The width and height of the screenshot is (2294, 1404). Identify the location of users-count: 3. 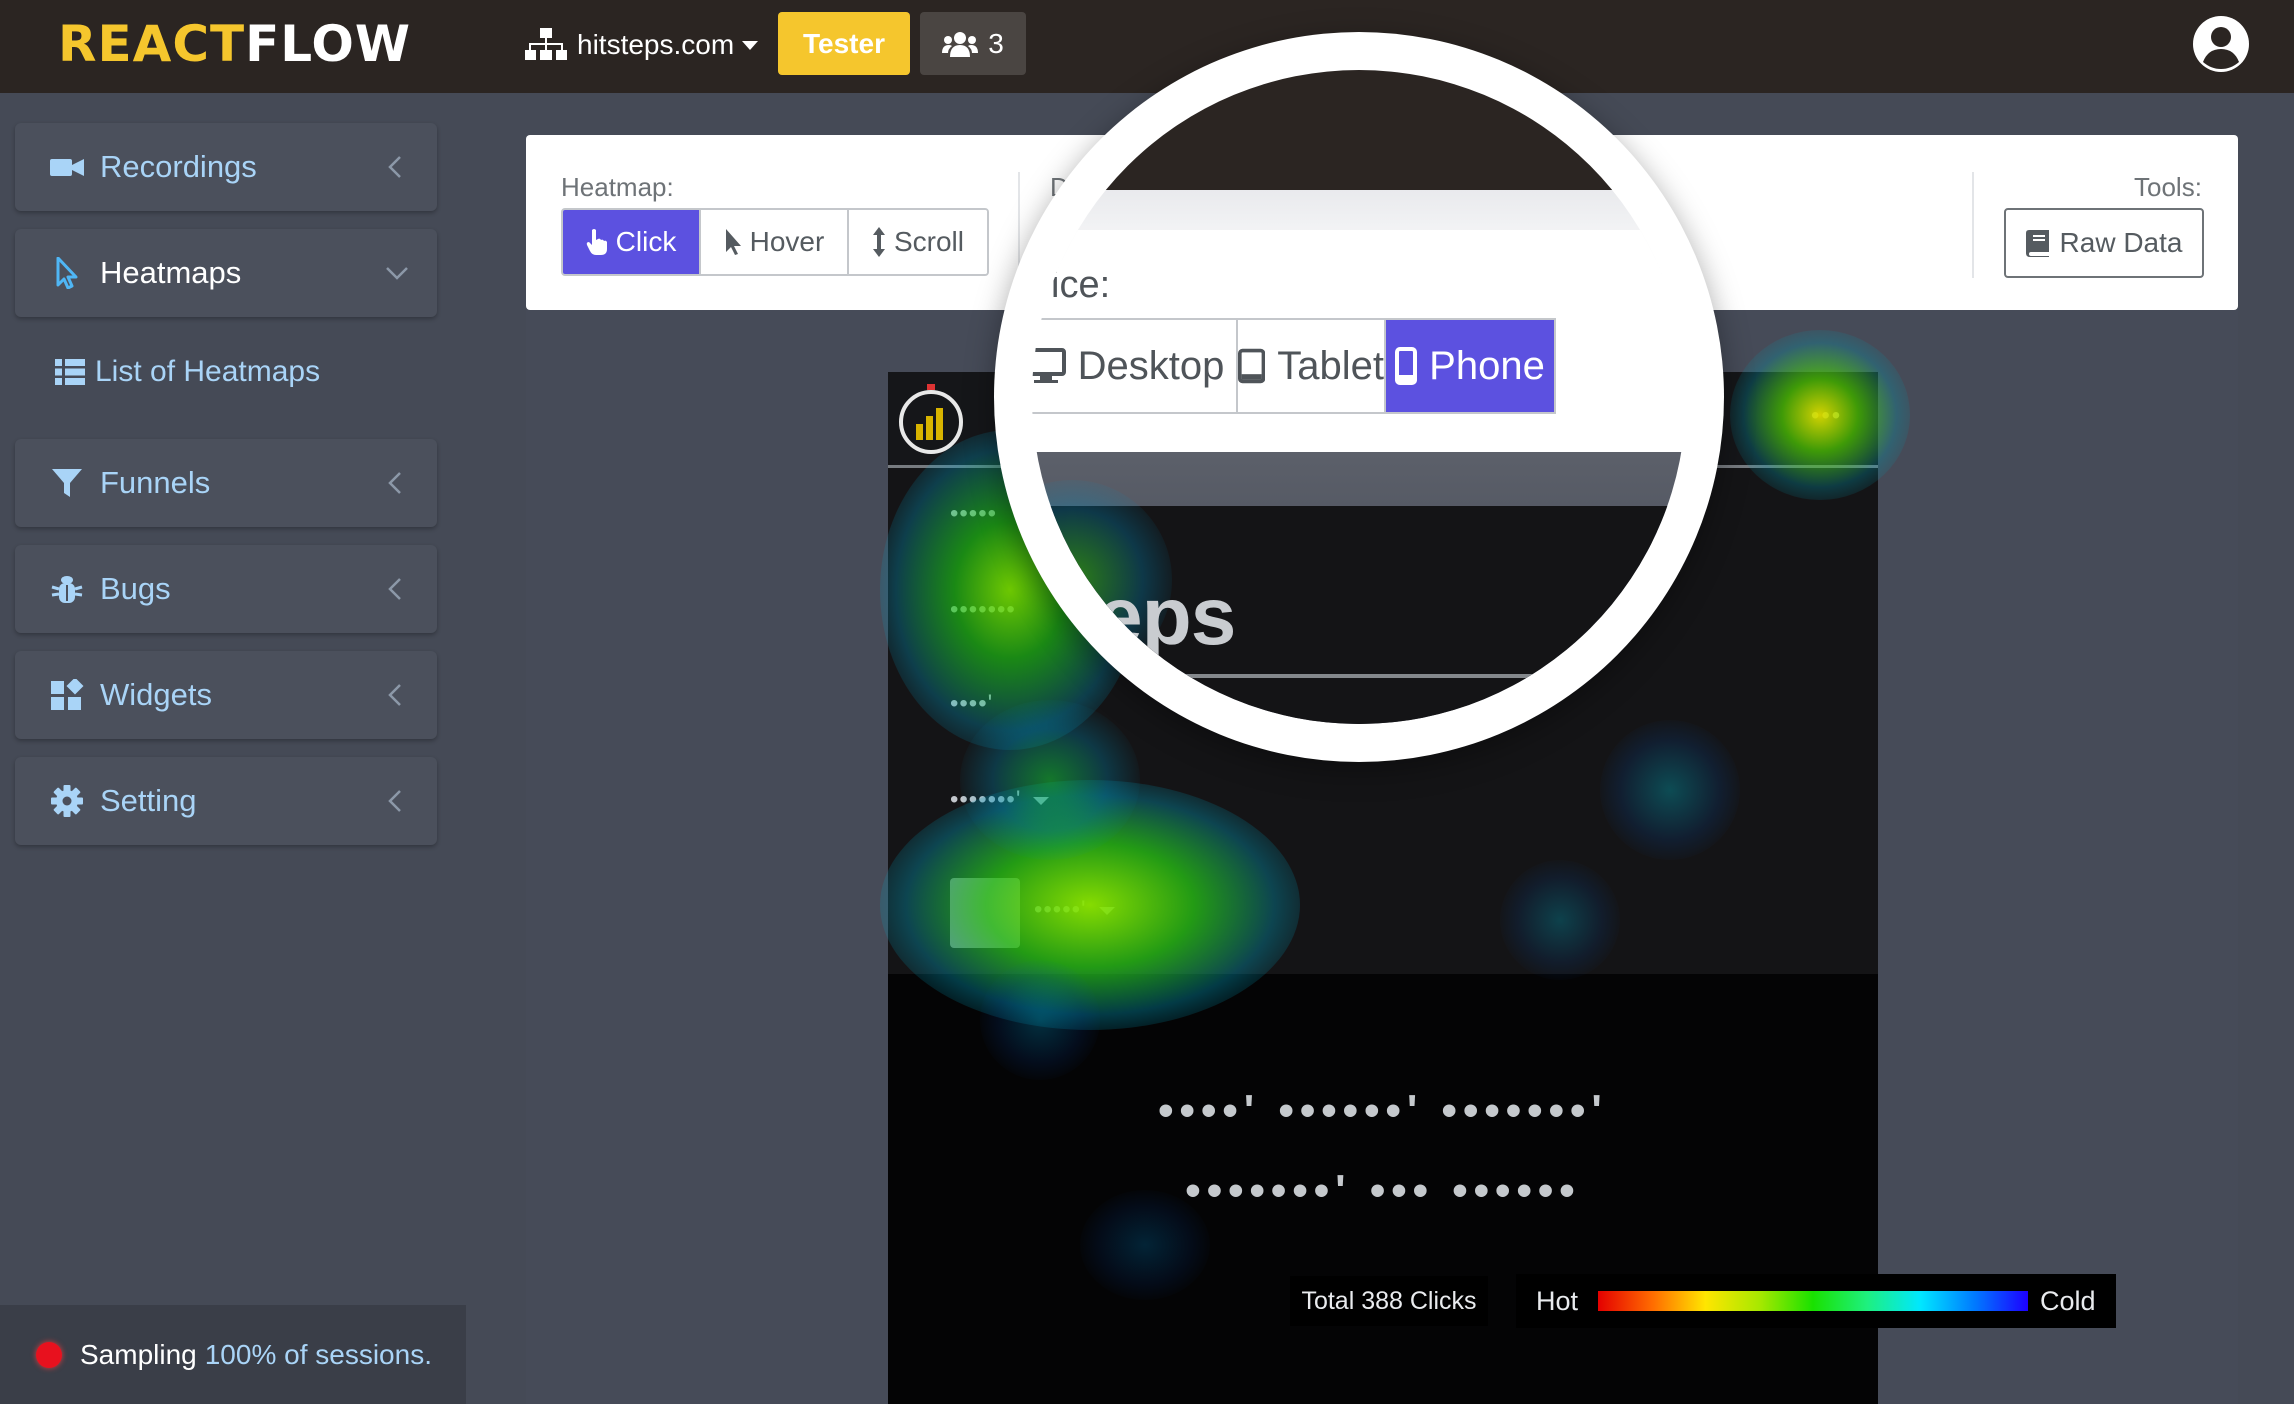
(996, 43).